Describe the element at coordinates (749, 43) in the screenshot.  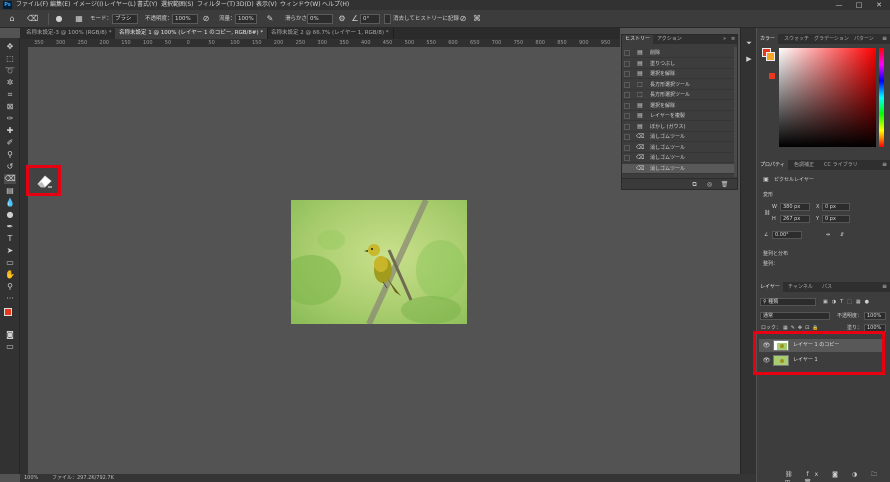
I see `history-panel-icon: ⏷` at that location.